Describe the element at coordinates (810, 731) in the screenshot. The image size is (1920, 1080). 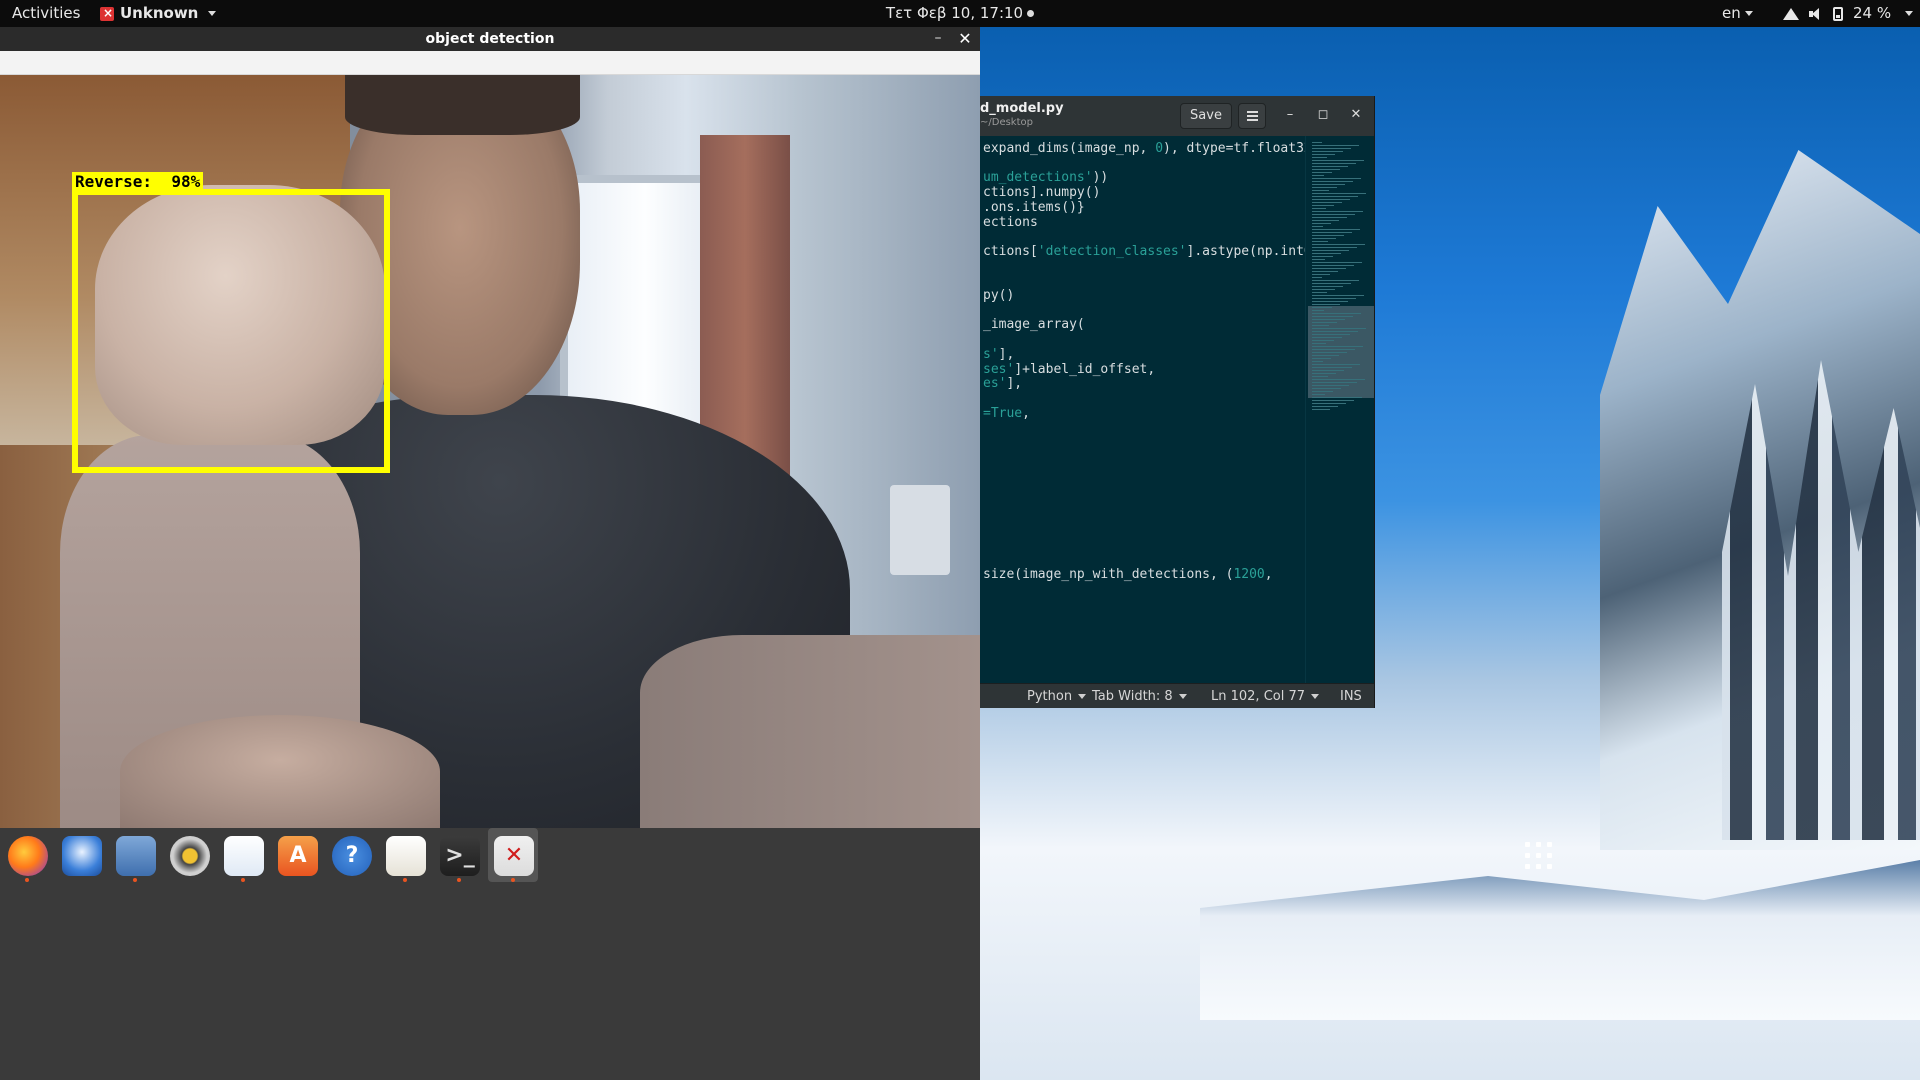
I see `scene-person-arm` at that location.